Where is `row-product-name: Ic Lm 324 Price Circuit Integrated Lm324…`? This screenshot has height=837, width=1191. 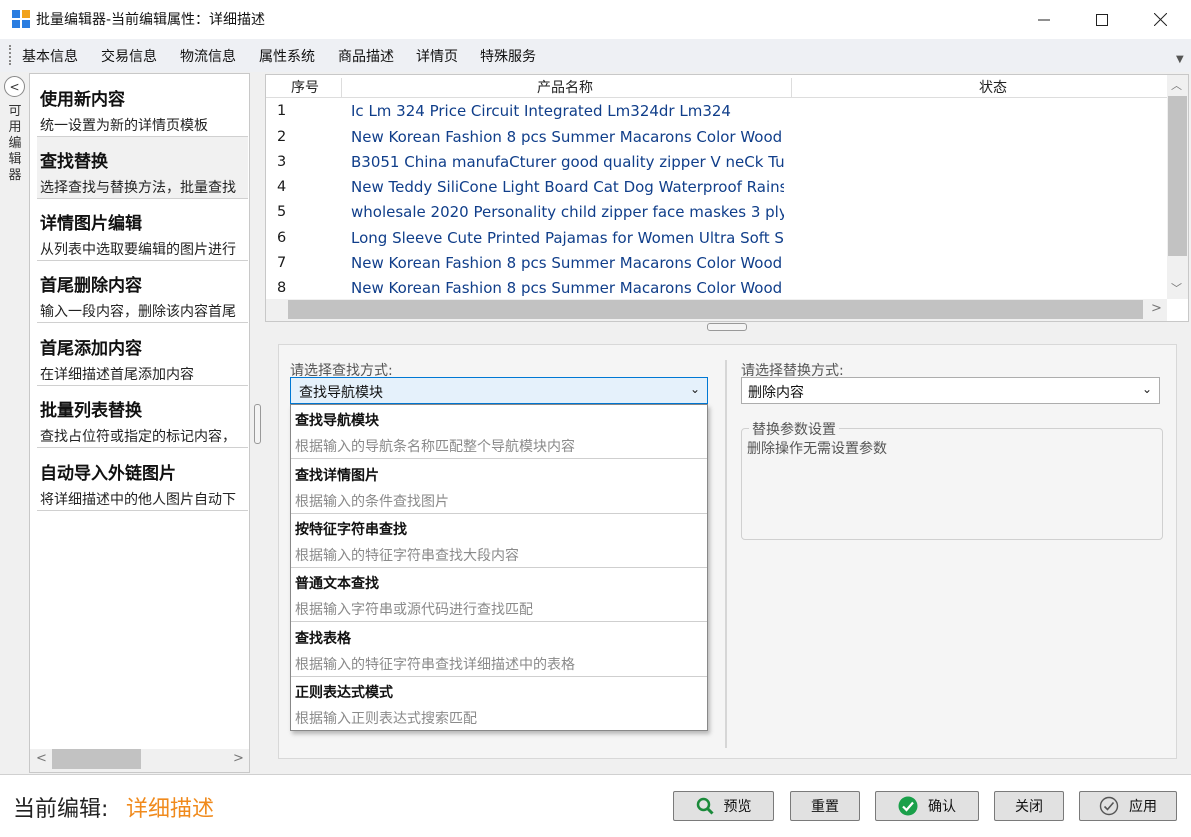
row-product-name: Ic Lm 324 Price Circuit Integrated Lm324… is located at coordinates (567, 111).